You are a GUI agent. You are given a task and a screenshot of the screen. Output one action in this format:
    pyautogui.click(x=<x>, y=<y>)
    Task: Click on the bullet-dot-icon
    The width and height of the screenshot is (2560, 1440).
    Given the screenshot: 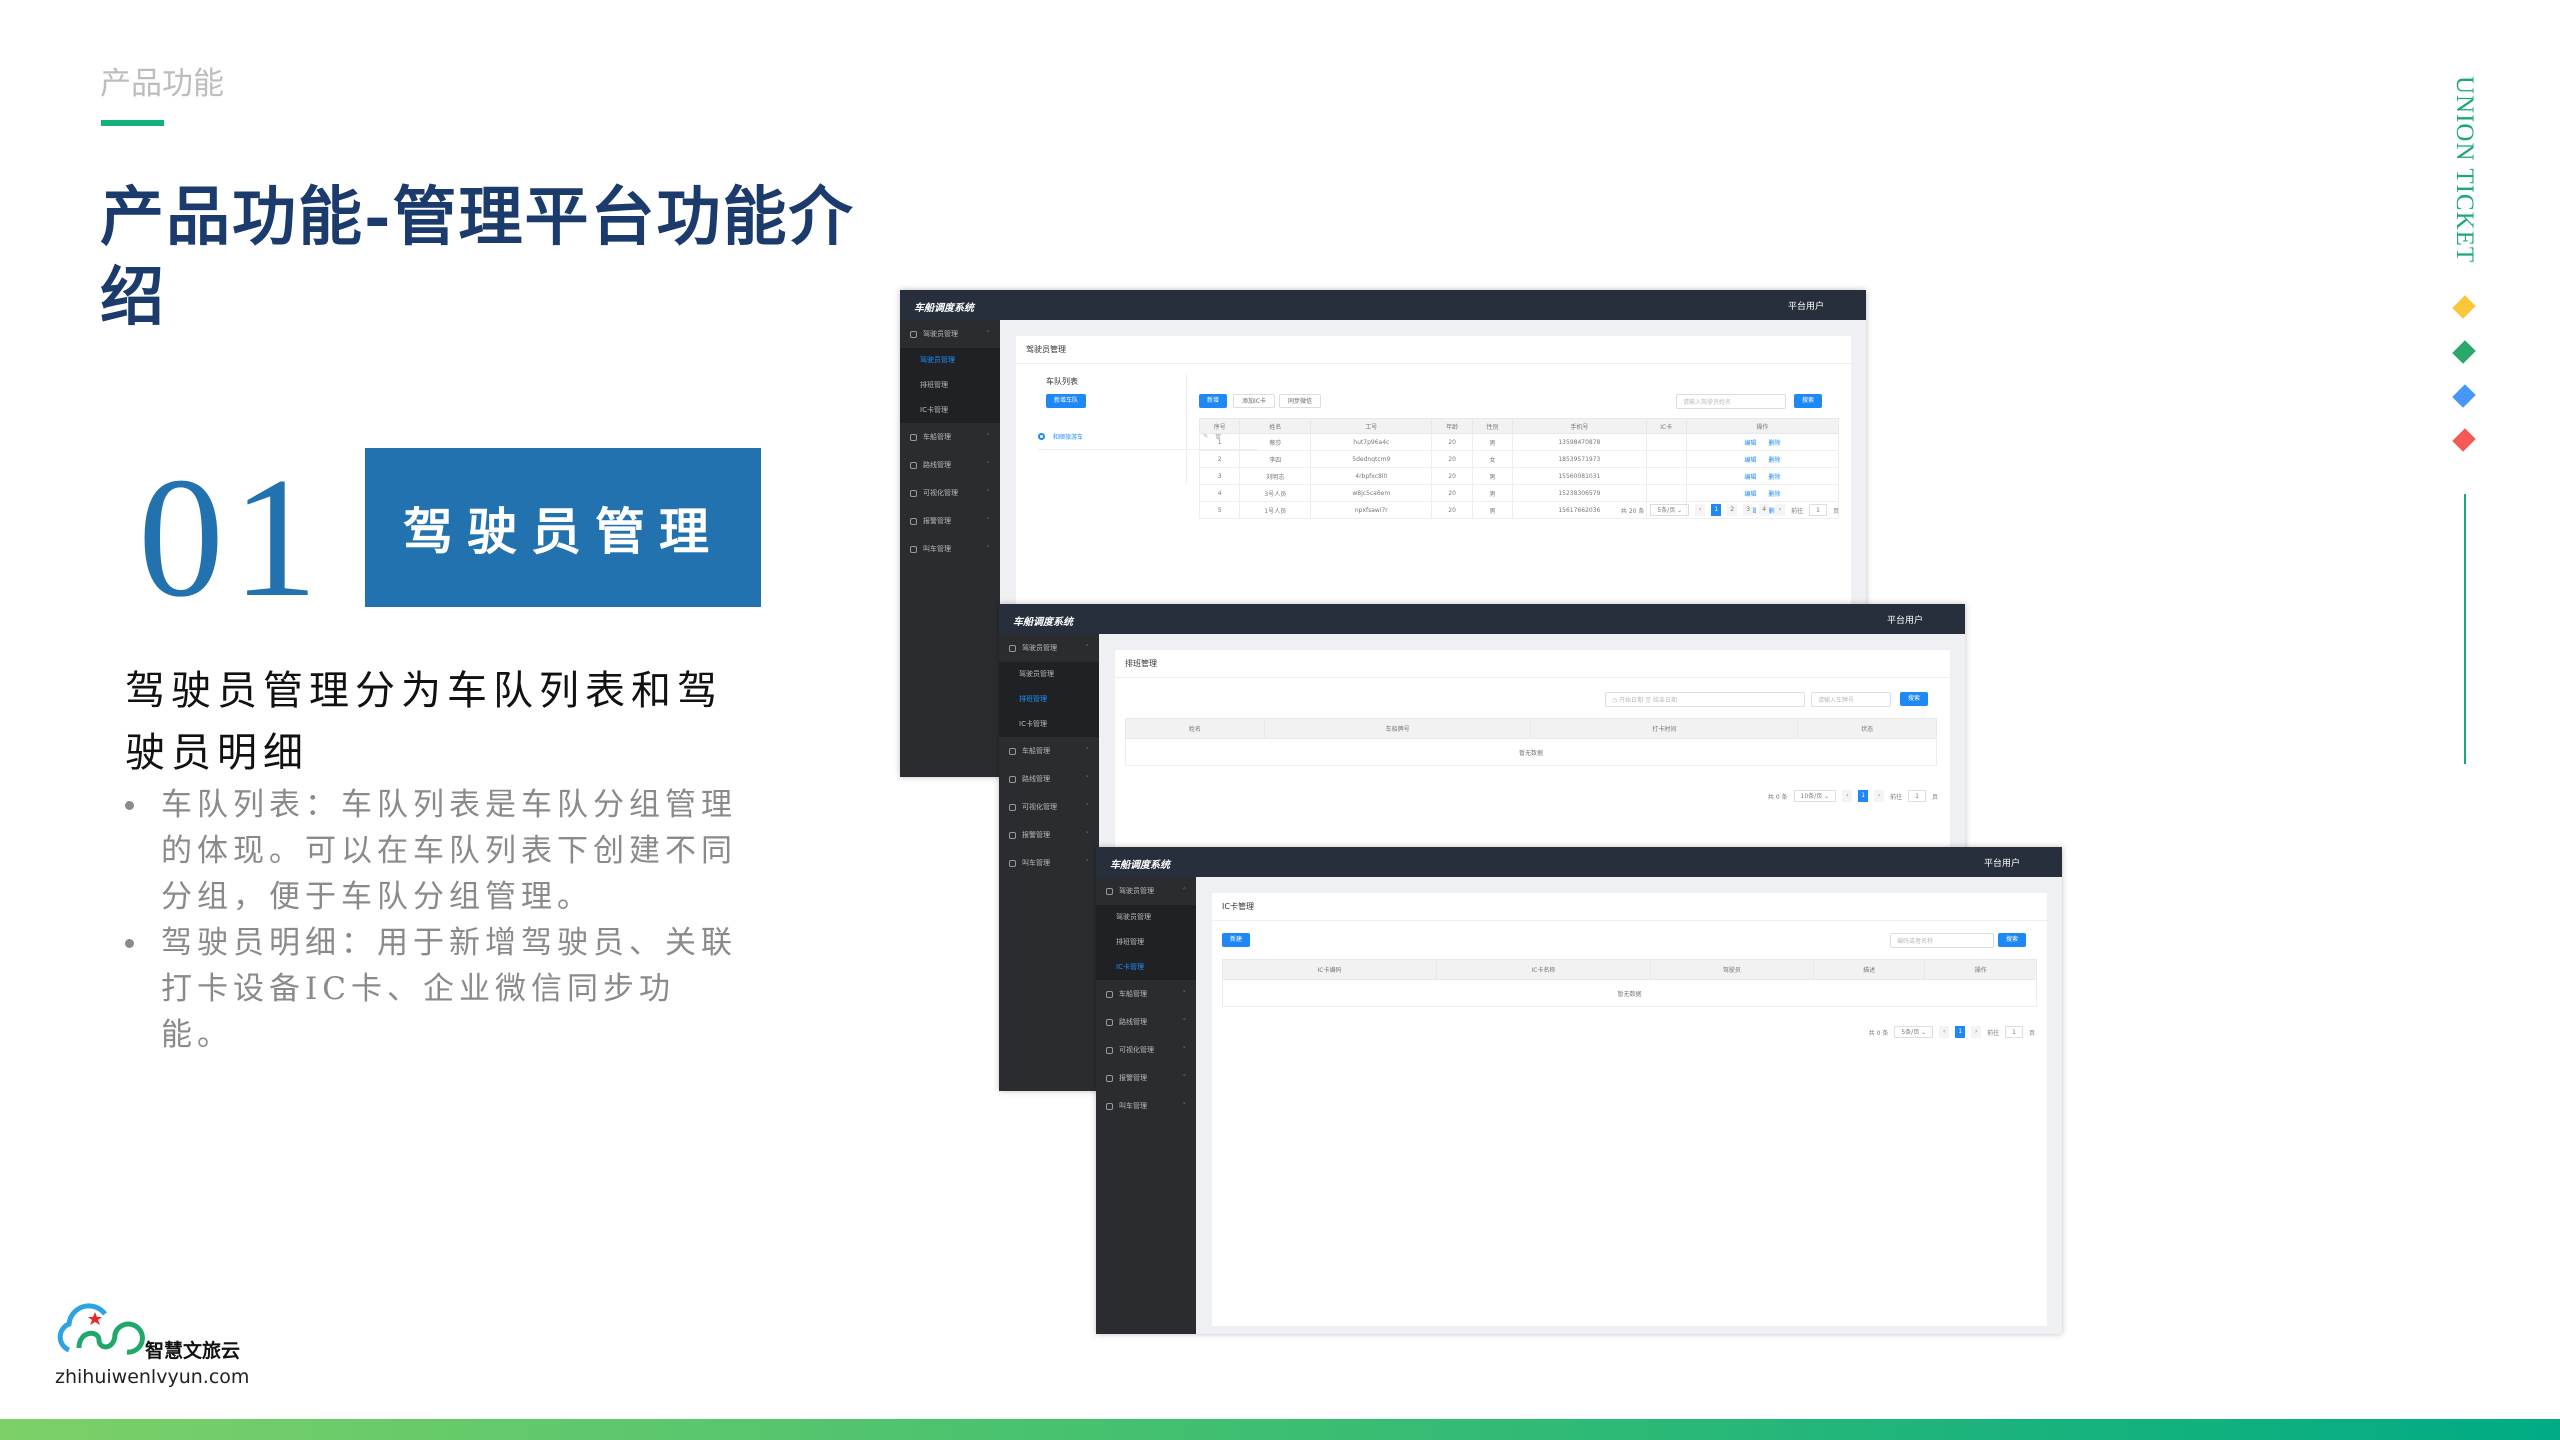 What is the action you would take?
    pyautogui.click(x=129, y=943)
    